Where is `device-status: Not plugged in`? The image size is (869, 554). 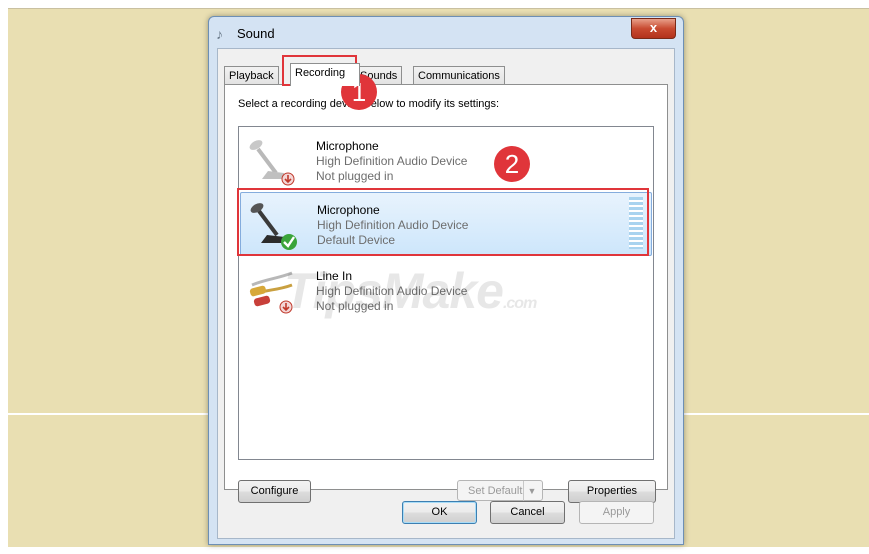
device-status: Not plugged in is located at coordinates (355, 176).